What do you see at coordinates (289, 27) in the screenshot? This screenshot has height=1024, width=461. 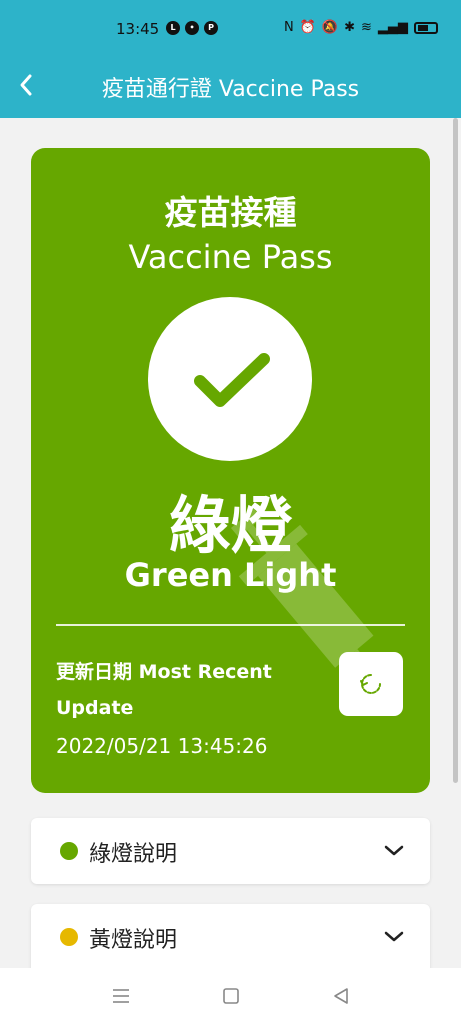 I see `nfc-icon: N` at bounding box center [289, 27].